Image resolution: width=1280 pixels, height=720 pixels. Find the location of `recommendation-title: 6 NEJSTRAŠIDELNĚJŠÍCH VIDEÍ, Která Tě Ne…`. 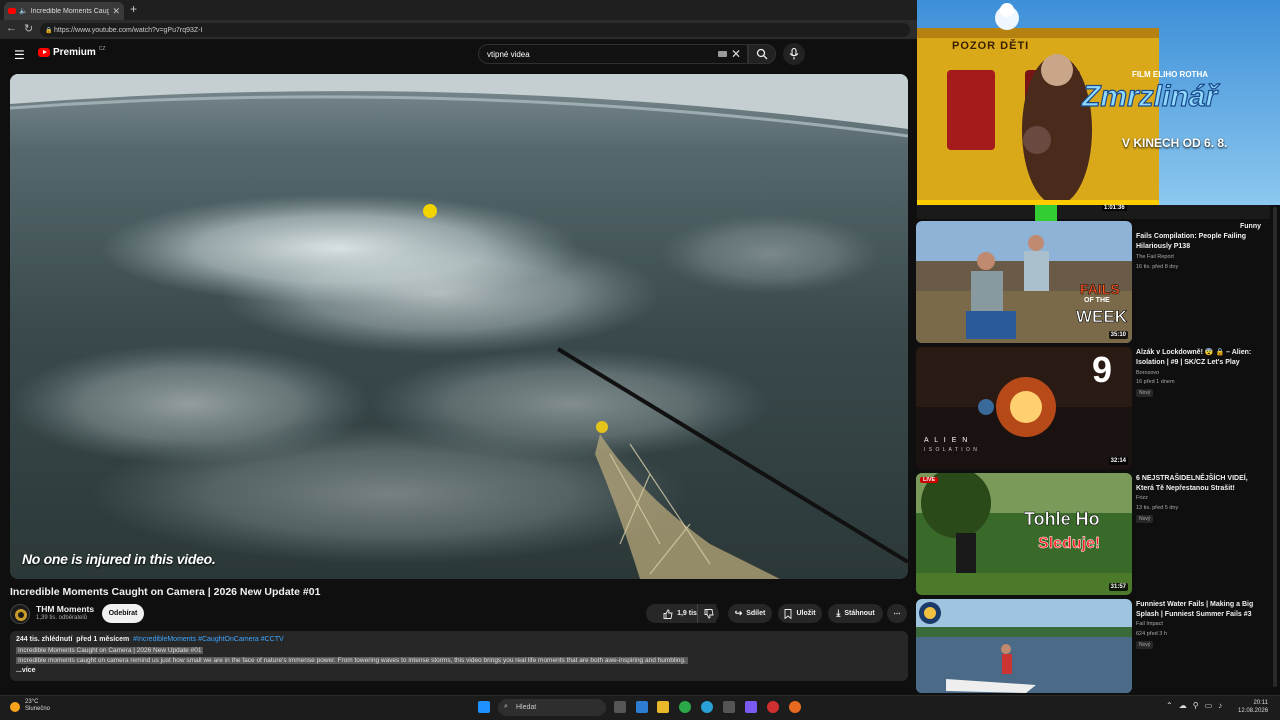

recommendation-title: 6 NEJSTRAŠIDELNĚJŠÍCH VIDEÍ, Která Tě Ne… is located at coordinates (1199, 484).